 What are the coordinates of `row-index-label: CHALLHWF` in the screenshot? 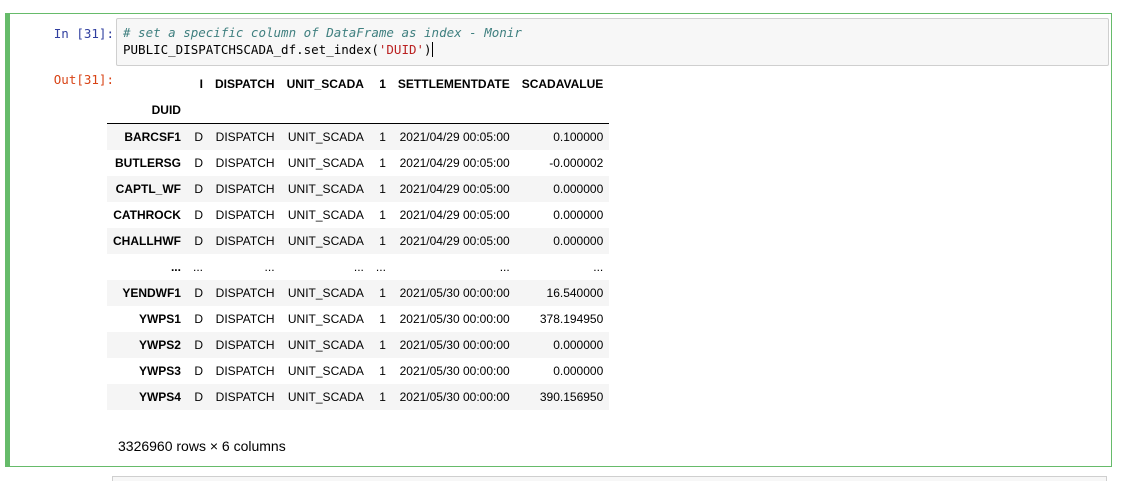 It's located at (147, 241).